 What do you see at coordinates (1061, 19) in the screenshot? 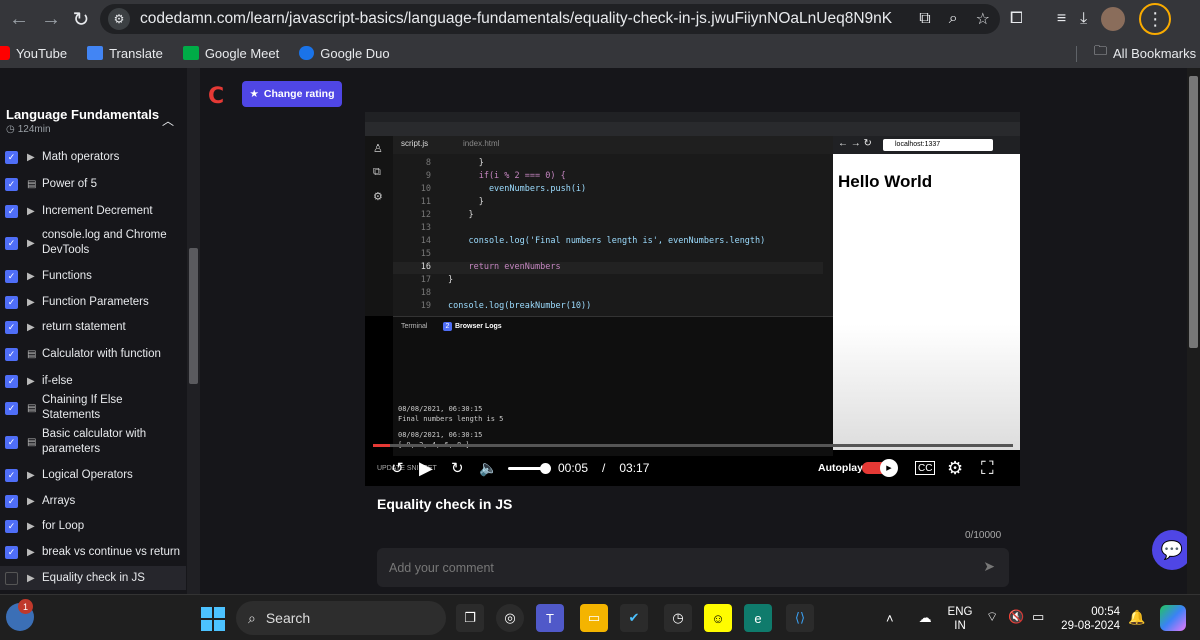
I see `reading-list-icon: ≡` at bounding box center [1061, 19].